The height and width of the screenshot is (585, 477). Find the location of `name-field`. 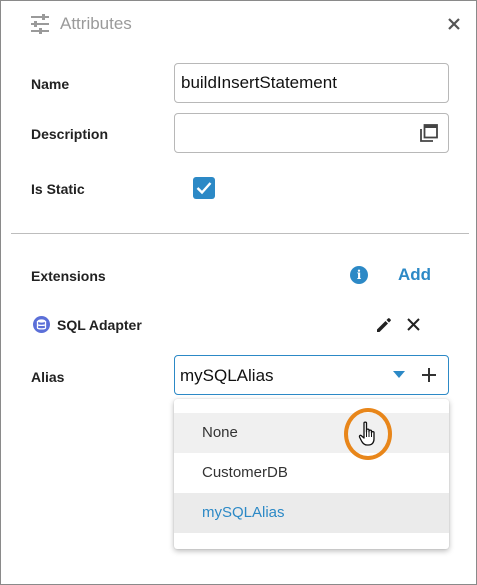

name-field is located at coordinates (311, 83).